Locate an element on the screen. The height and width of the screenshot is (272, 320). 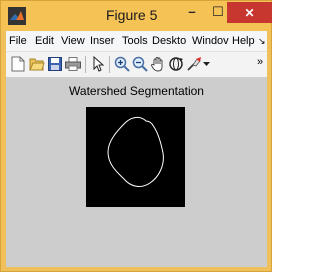
open-file-icon is located at coordinates (37, 64).